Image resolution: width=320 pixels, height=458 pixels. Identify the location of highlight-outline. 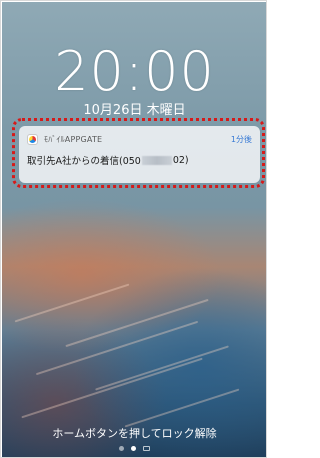
(138, 153).